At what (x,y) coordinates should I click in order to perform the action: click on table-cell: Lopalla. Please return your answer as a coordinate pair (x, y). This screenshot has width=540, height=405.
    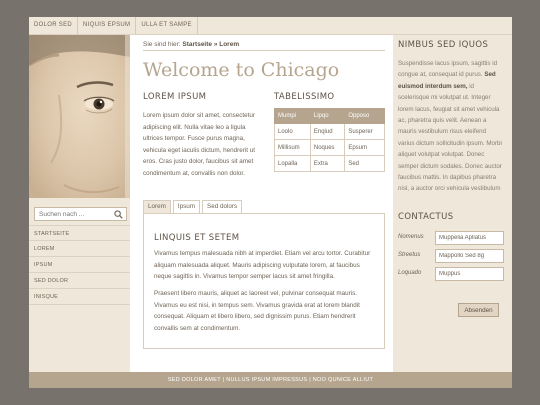
    Looking at the image, I should click on (292, 163).